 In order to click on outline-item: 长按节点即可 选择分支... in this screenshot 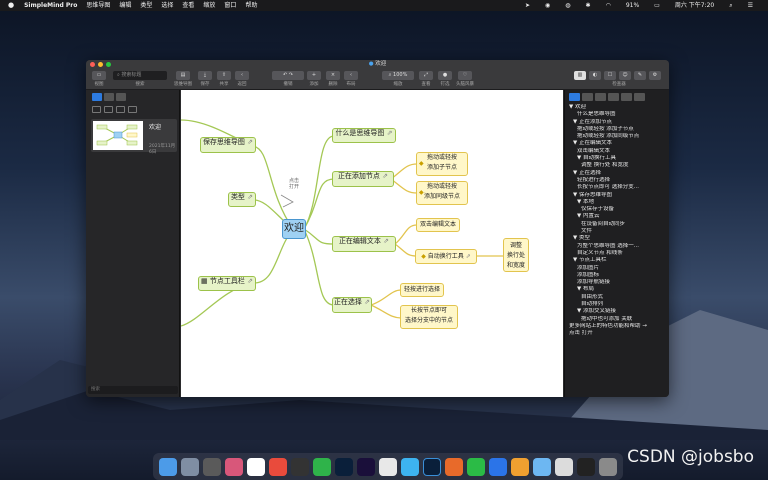, I will do `click(618, 187)`.